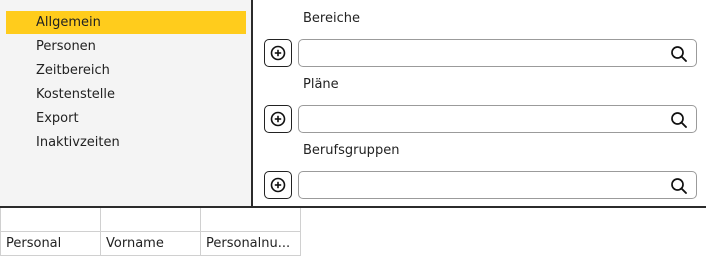  Describe the element at coordinates (126, 46) in the screenshot. I see `nav-item-personen: Personen` at that location.